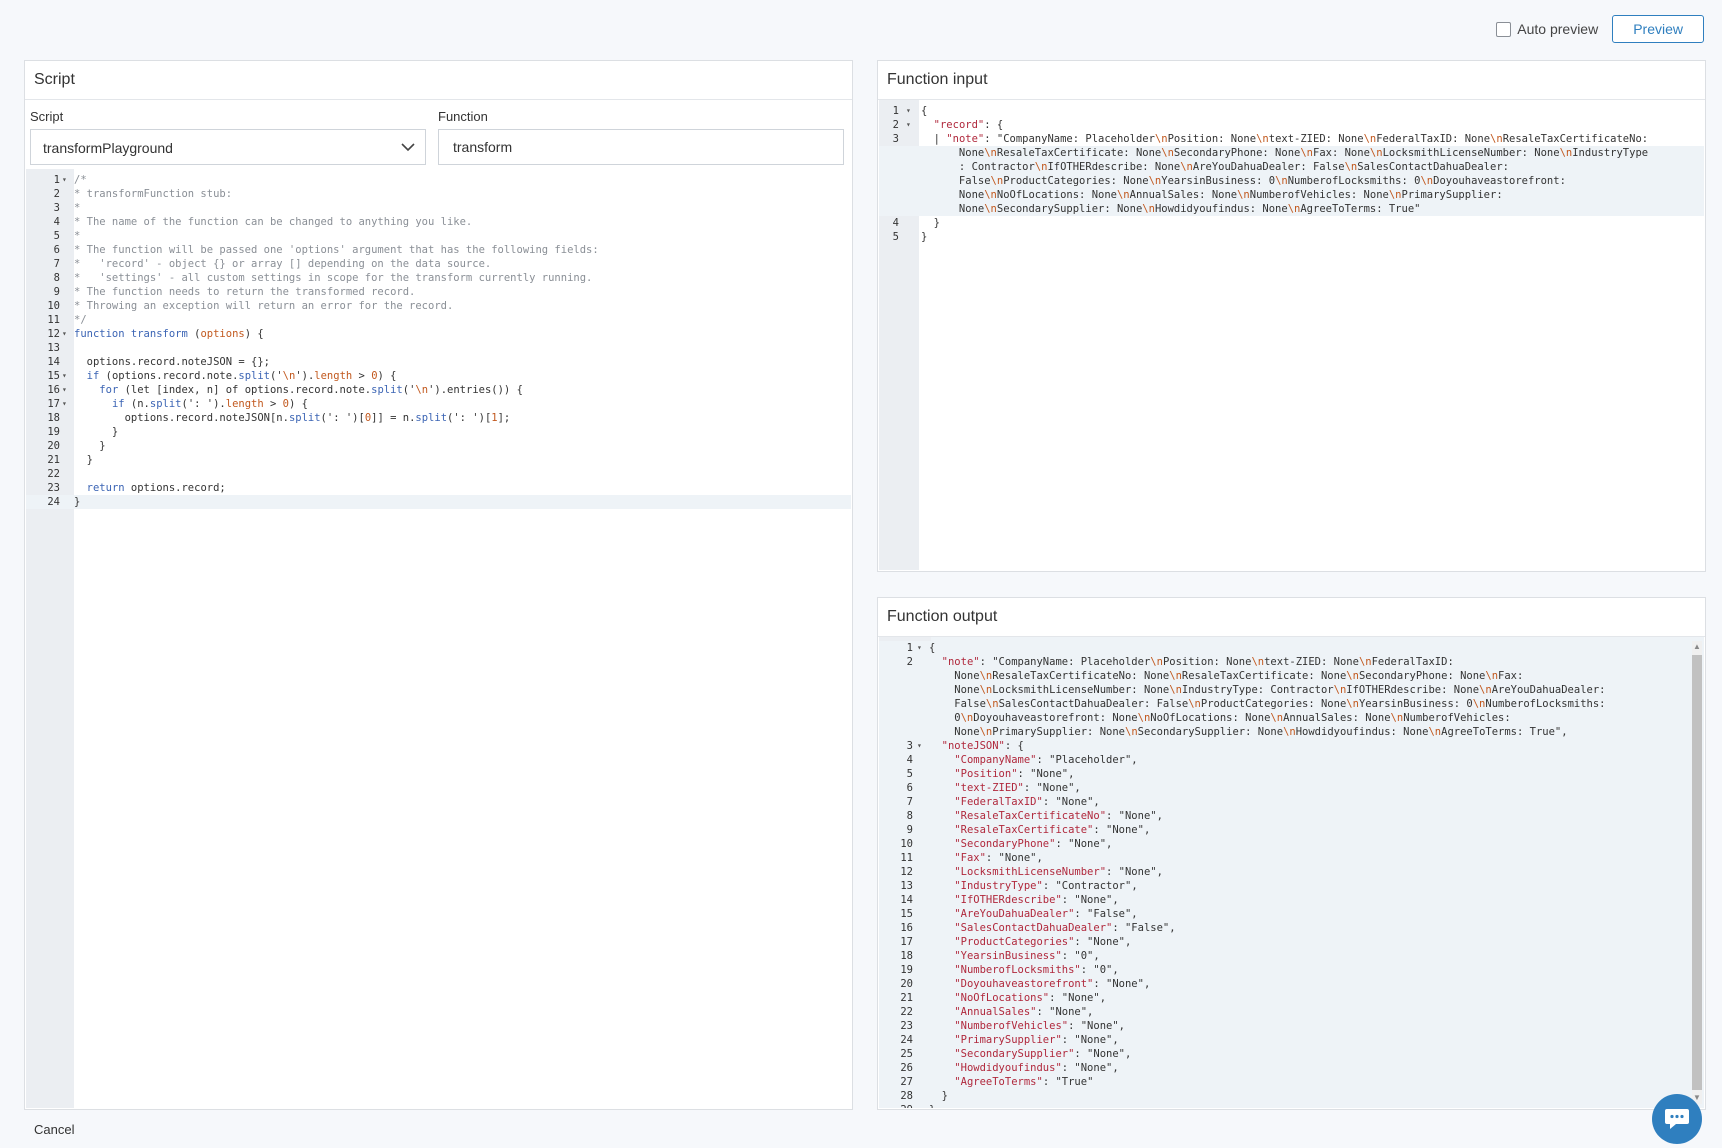  Describe the element at coordinates (1291, 928) in the screenshot. I see `code-line: 16 "SalesContactDahuaDealer": "False",` at that location.